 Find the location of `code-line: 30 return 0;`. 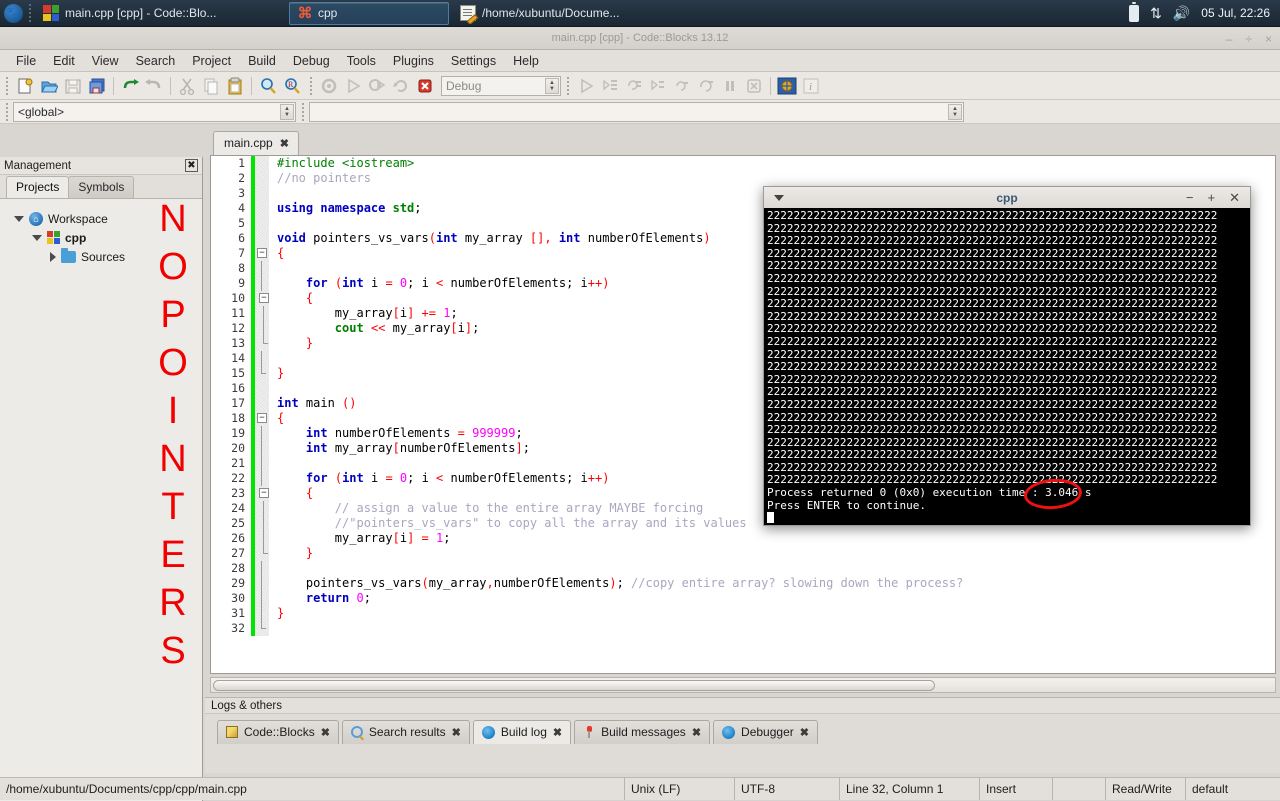

code-line: 30 return 0; is located at coordinates (743, 598).